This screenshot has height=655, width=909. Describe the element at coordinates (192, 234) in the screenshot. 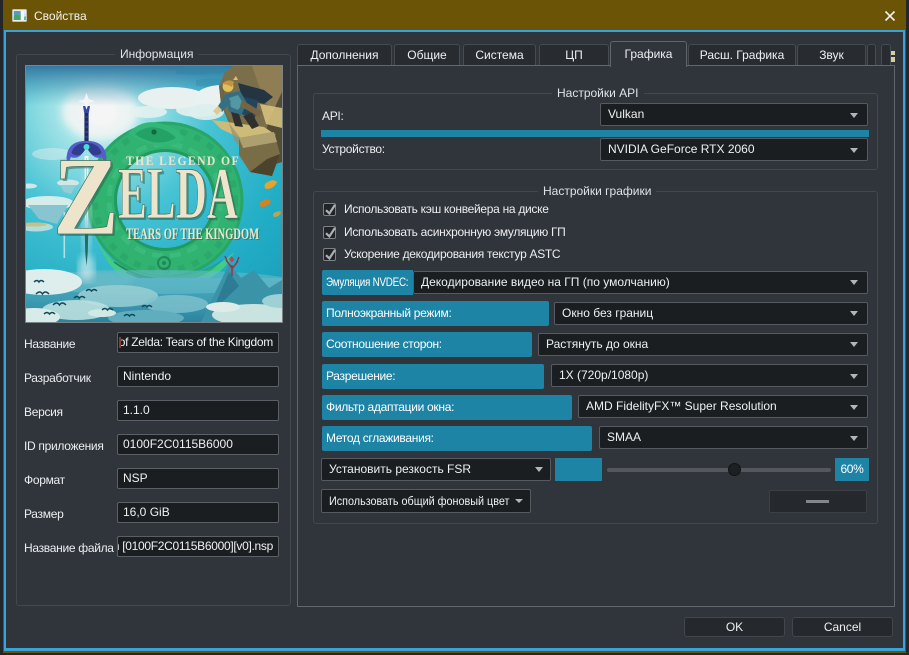

I see `svg-text: TEARS OF THE KINGDOM` at that location.